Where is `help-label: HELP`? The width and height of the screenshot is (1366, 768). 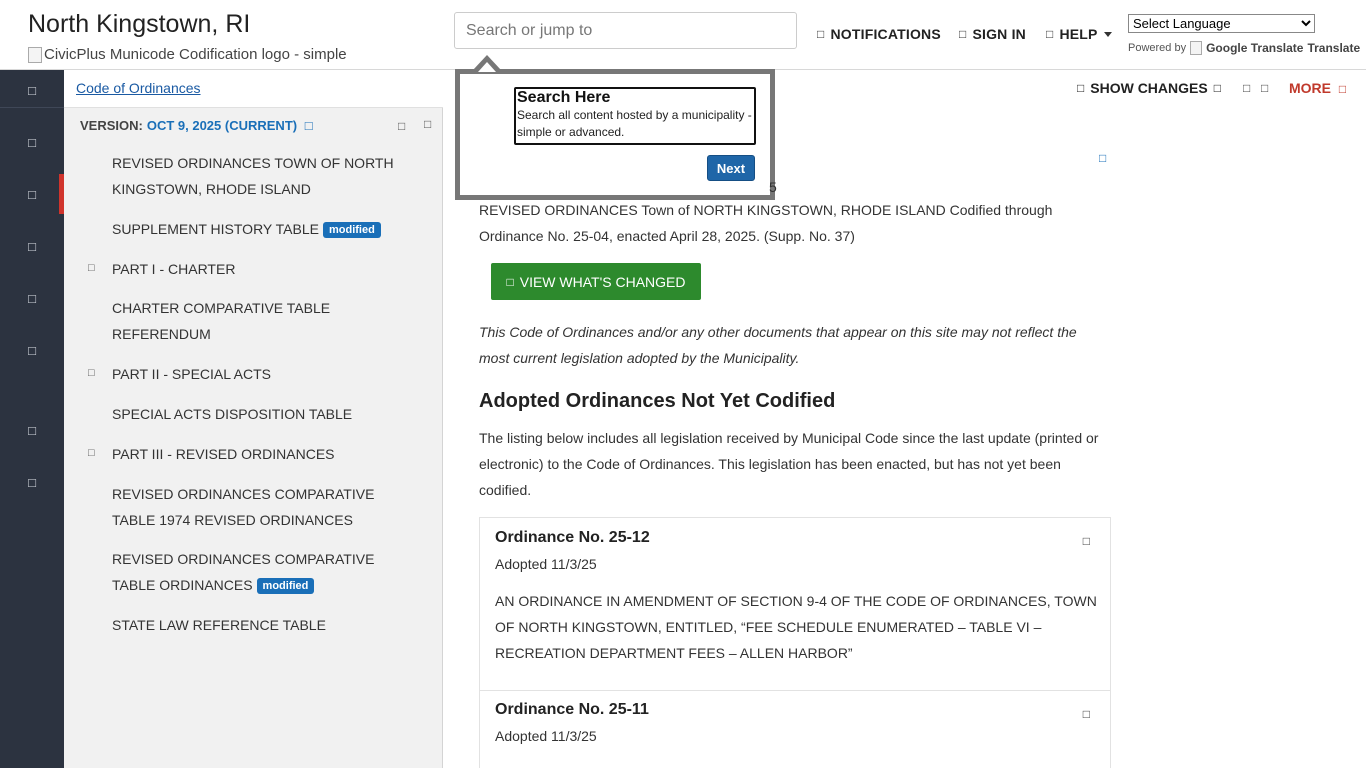
help-label: HELP is located at coordinates (1078, 34).